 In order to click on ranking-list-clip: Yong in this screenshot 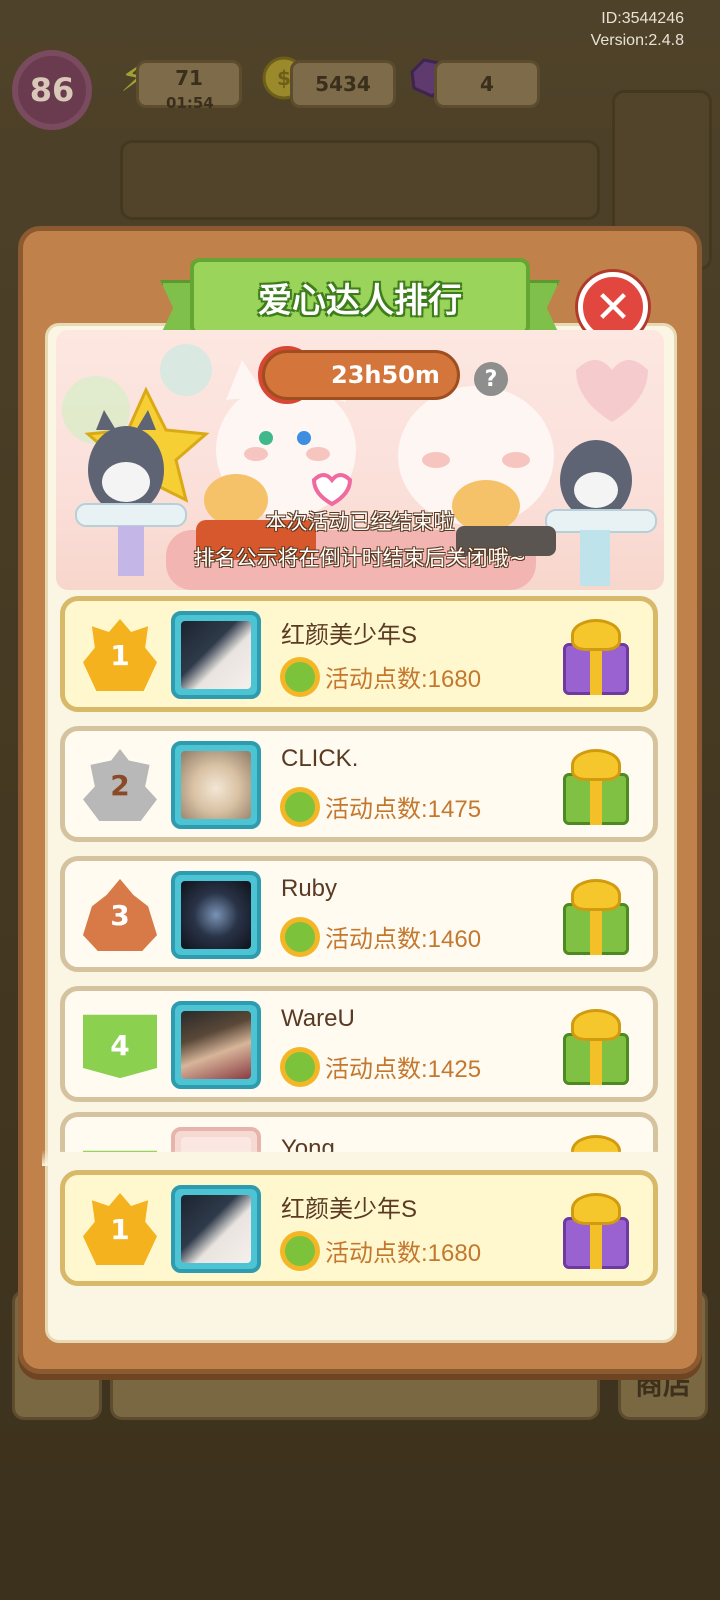, I will do `click(359, 1132)`.